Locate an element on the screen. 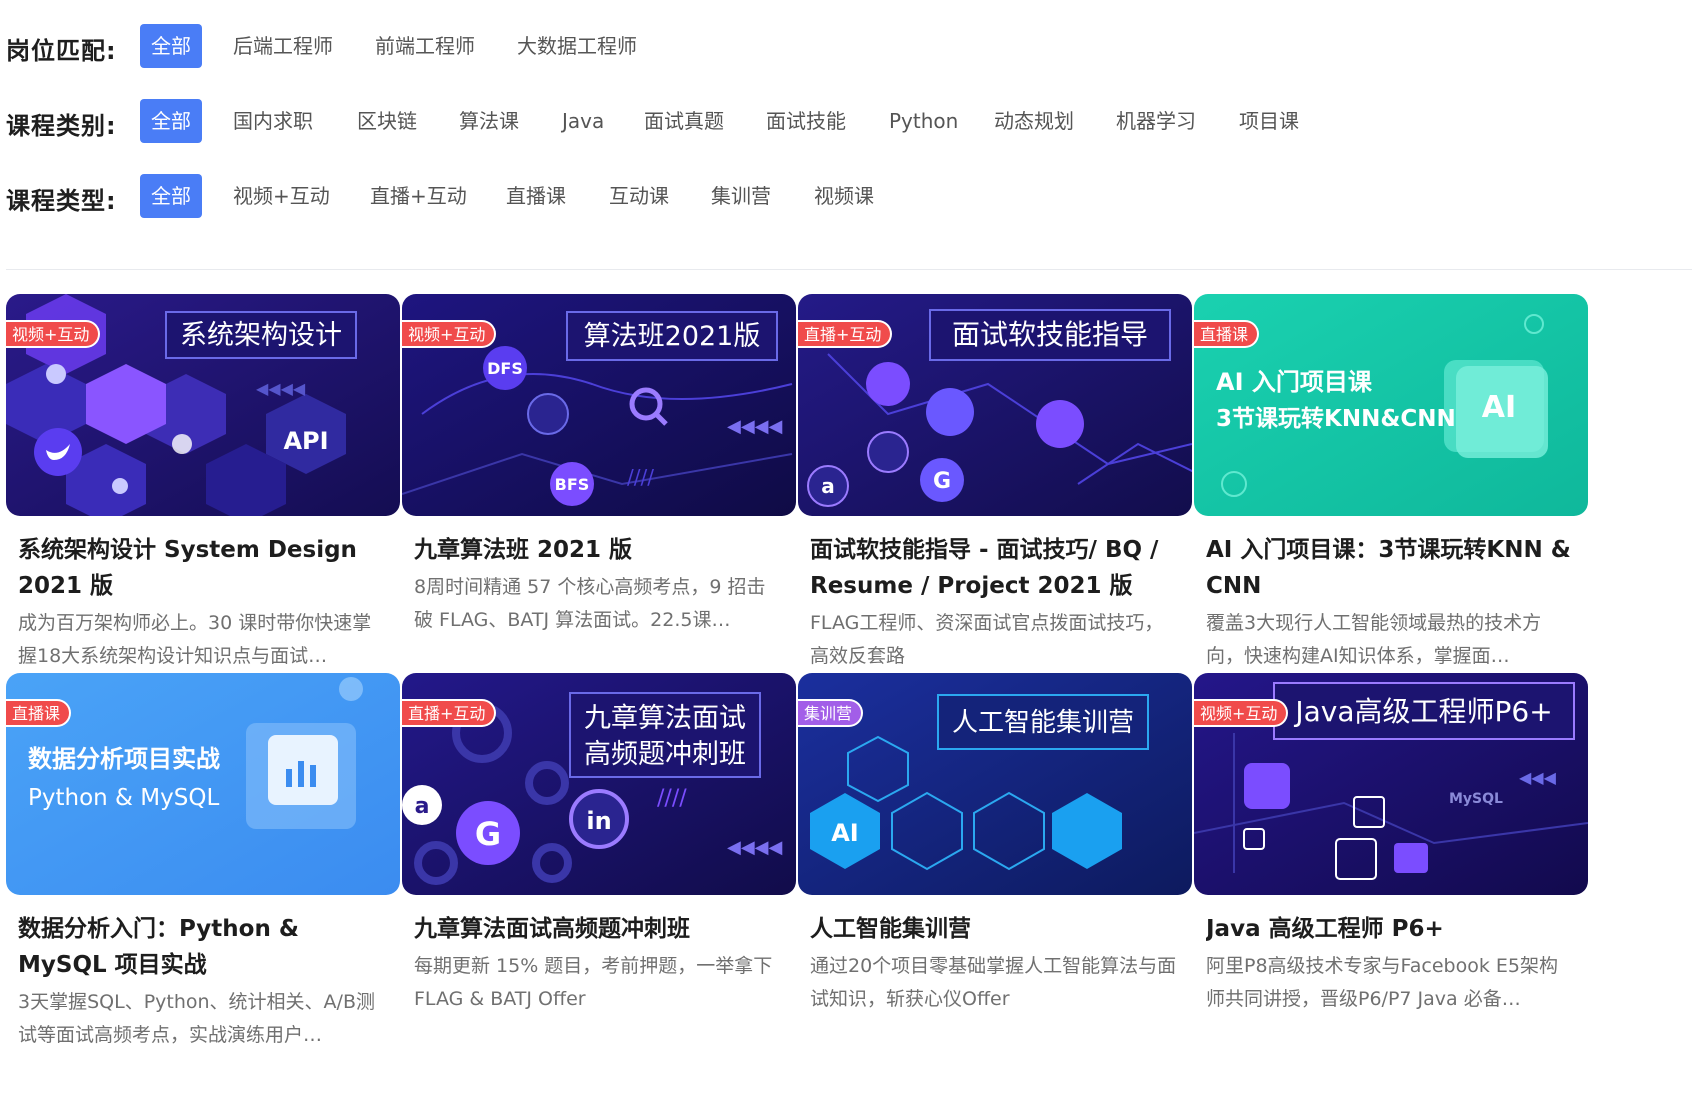 The width and height of the screenshot is (1700, 1106). banner-line1: 九章算法面试 is located at coordinates (665, 718).